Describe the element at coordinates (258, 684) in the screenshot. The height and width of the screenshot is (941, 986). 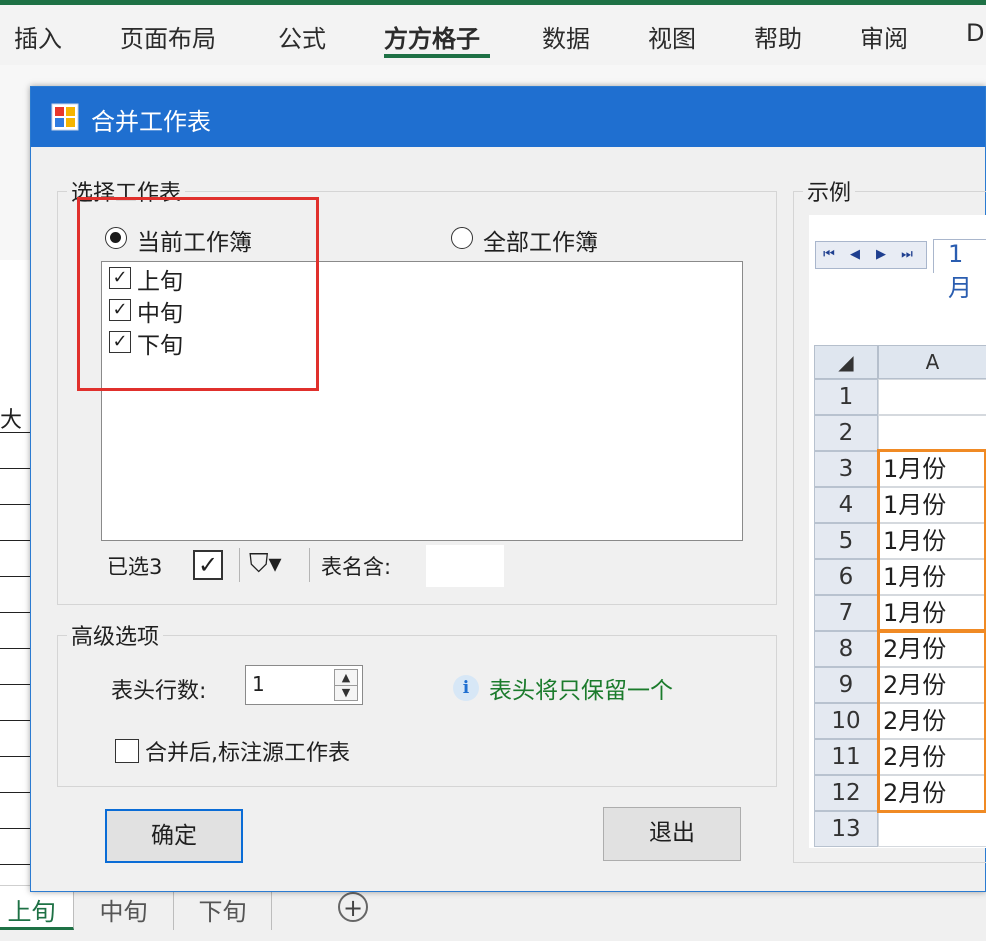
I see `header-rows-value: 1` at that location.